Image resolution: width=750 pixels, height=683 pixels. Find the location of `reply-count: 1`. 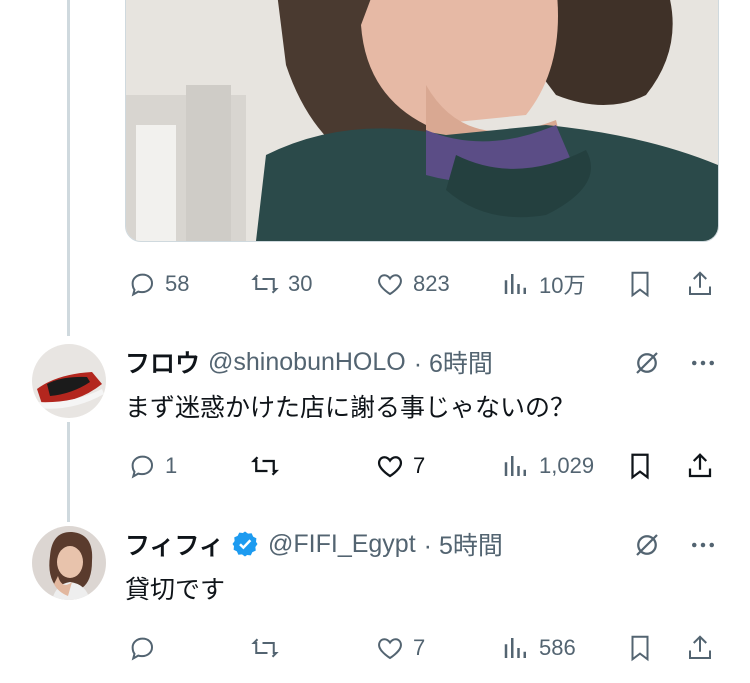

reply-count: 1 is located at coordinates (171, 465).